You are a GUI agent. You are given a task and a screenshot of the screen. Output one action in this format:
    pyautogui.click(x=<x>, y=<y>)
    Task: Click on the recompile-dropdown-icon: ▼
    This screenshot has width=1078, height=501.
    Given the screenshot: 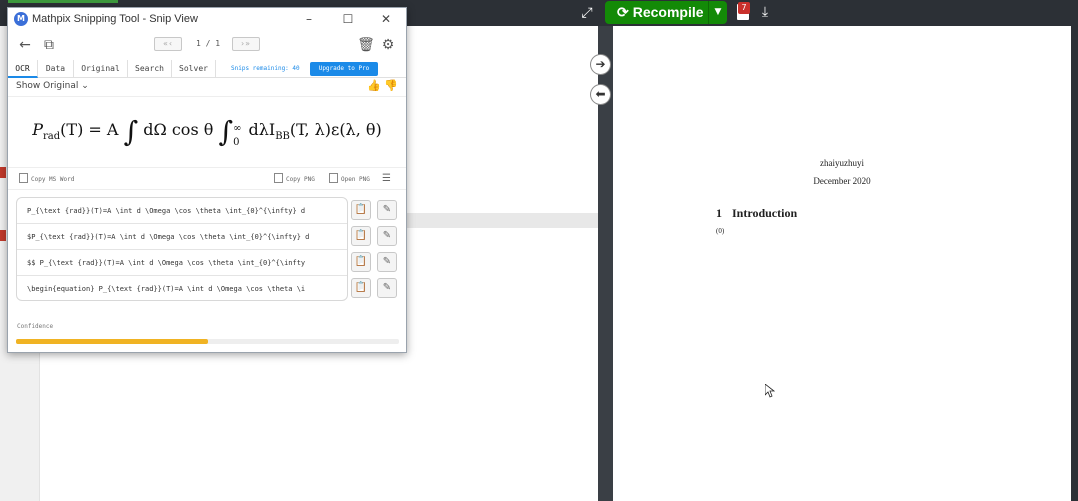 What is the action you would take?
    pyautogui.click(x=717, y=12)
    